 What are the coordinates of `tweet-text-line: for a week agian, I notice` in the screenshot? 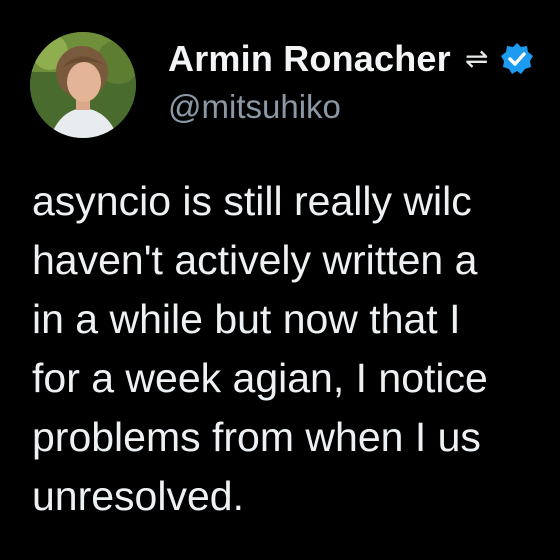 It's located at (260, 378).